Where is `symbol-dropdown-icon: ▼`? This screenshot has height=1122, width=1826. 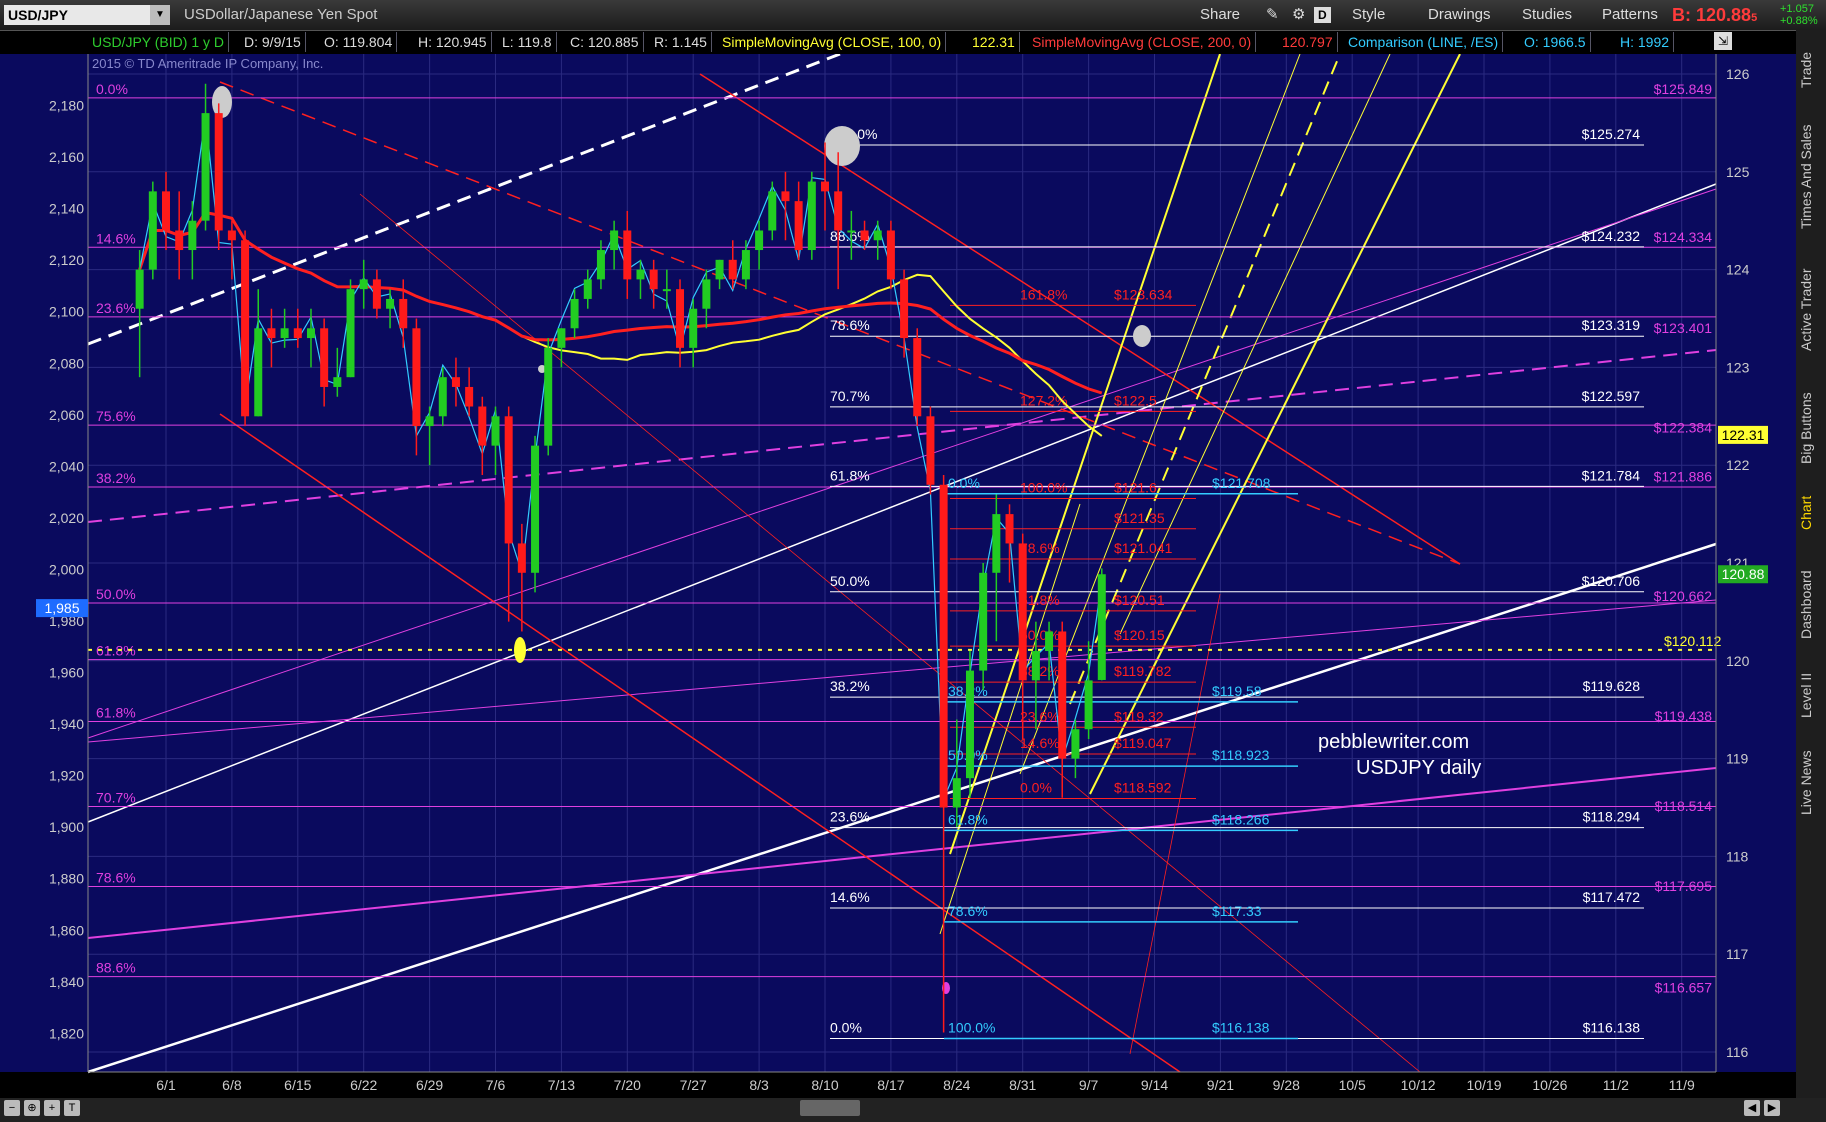
symbol-dropdown-icon: ▼ is located at coordinates (160, 15).